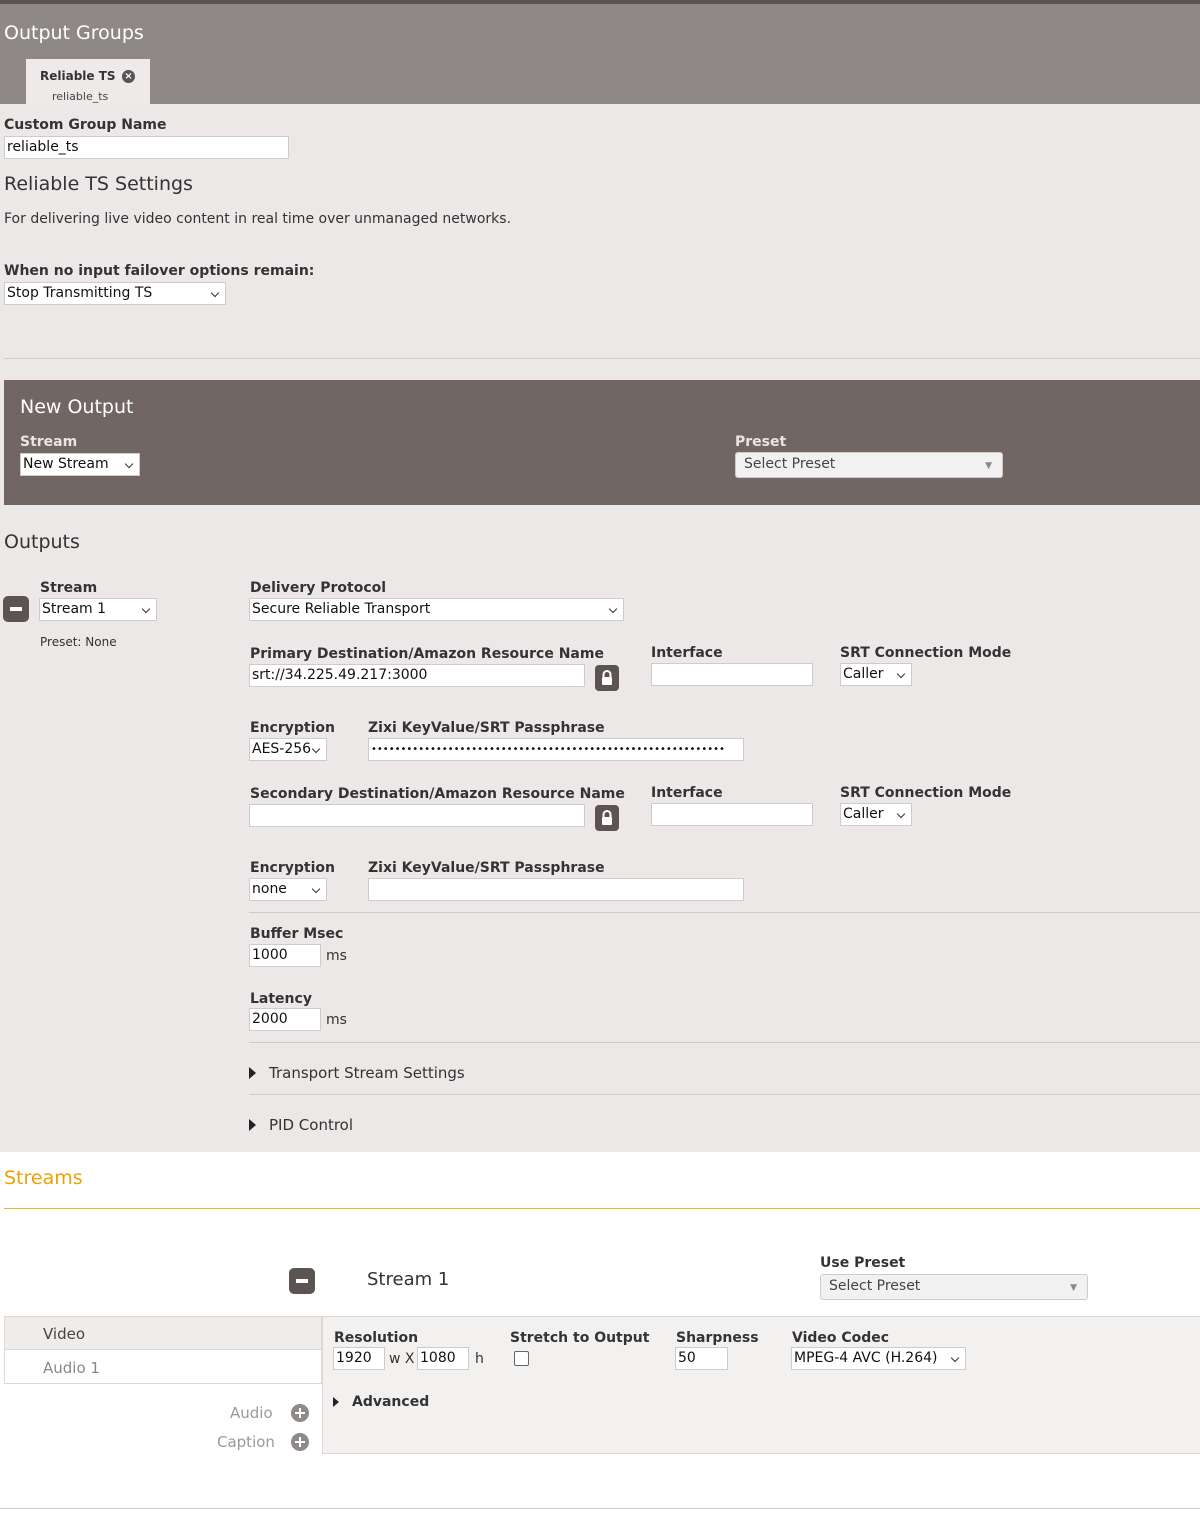 This screenshot has width=1200, height=1521. I want to click on delivery-protocol-label: Delivery Protocol, so click(318, 588).